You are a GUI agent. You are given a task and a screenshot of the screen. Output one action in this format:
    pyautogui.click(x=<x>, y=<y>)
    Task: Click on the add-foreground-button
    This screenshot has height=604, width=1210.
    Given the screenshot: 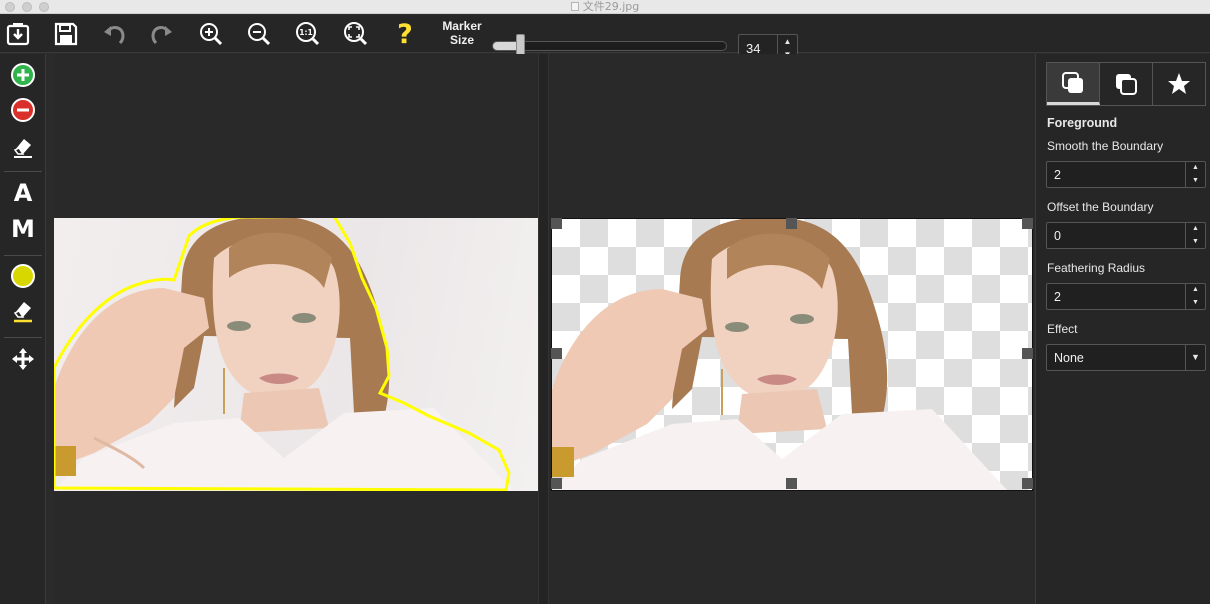 What is the action you would take?
    pyautogui.click(x=23, y=75)
    